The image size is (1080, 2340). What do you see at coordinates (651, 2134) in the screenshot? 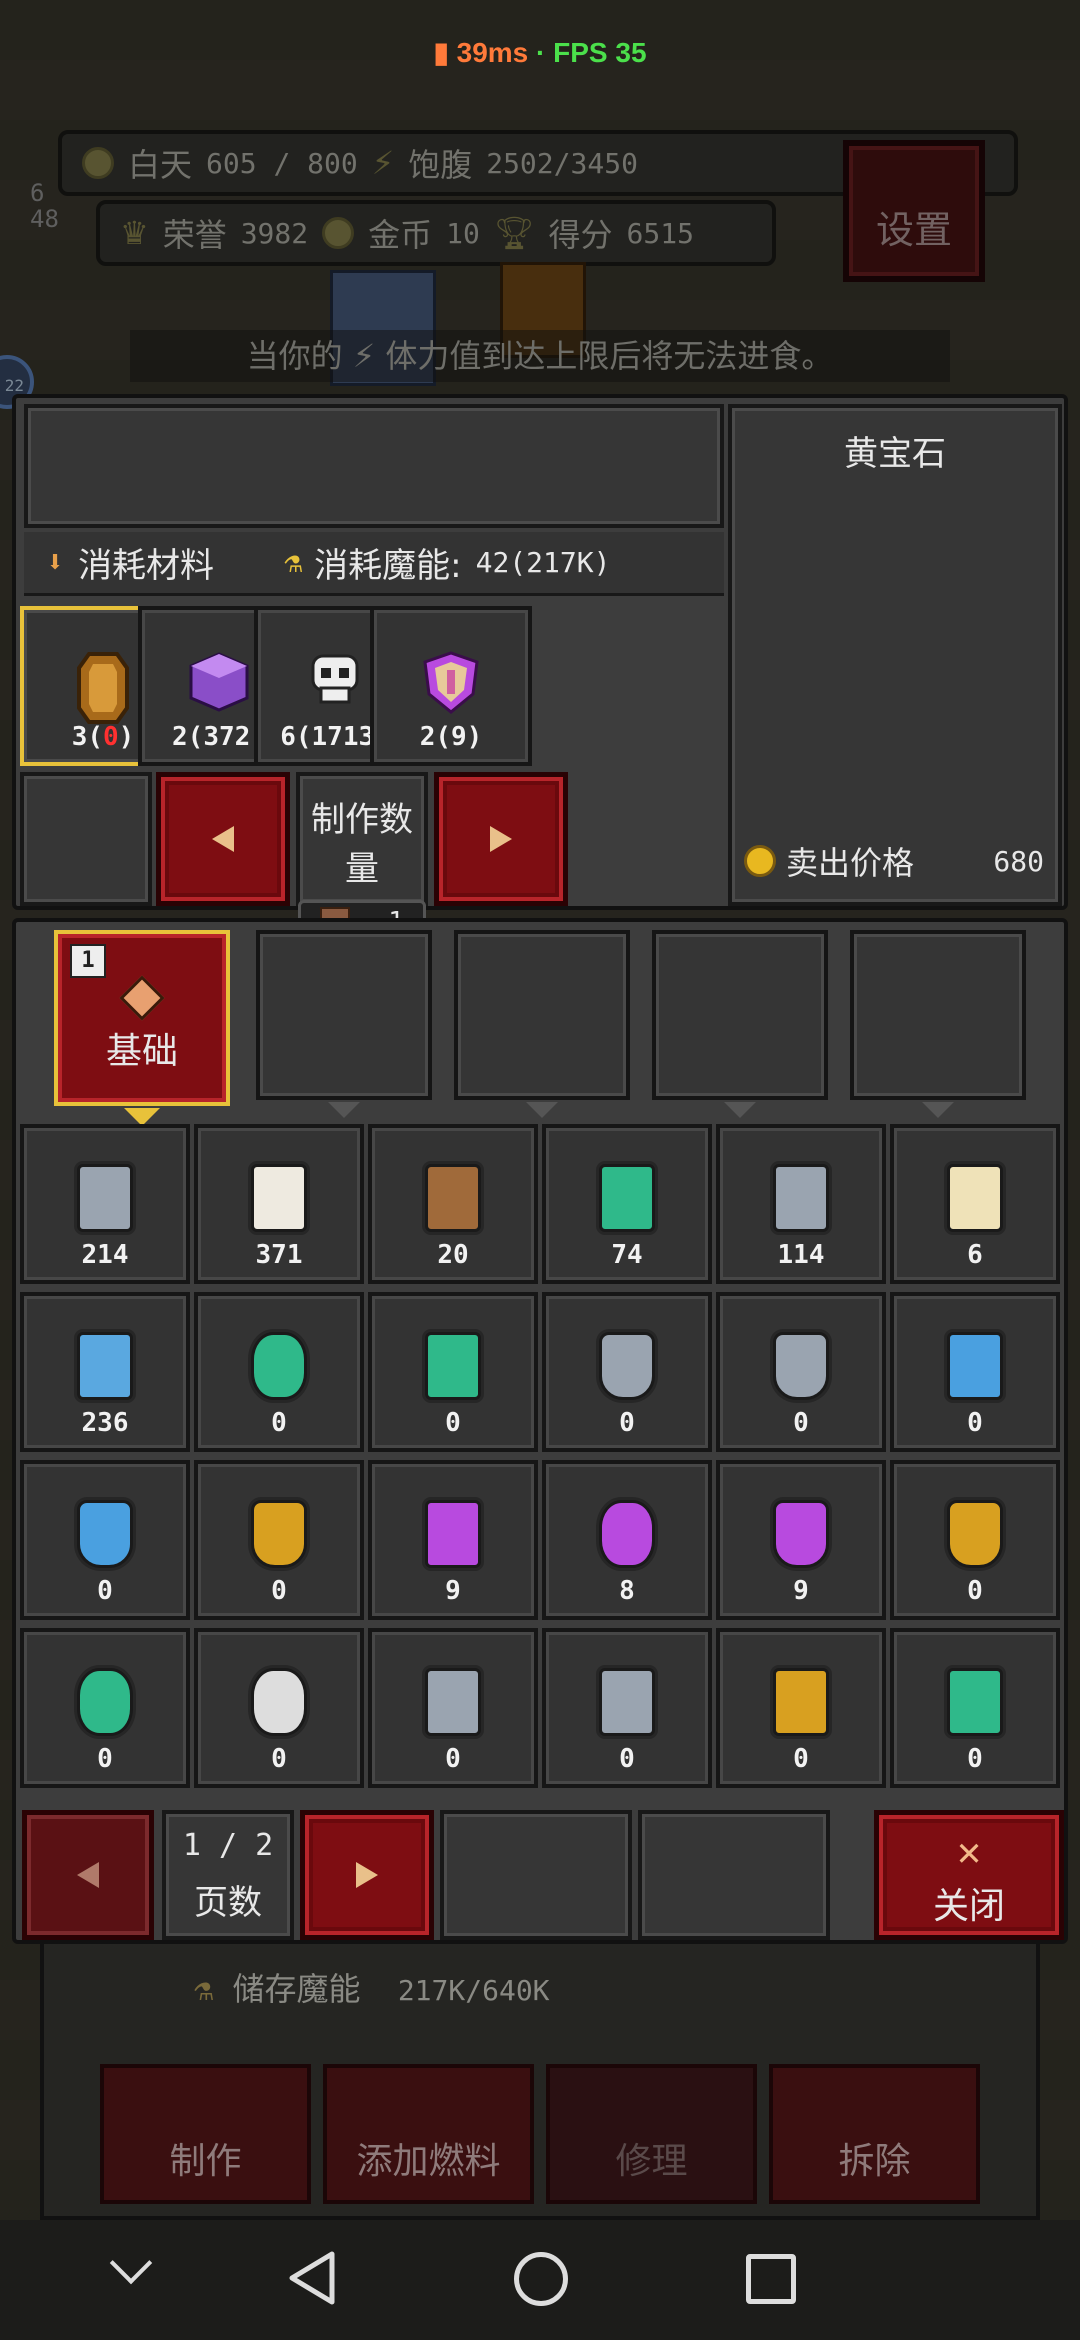
I see `repair-button: 修理` at bounding box center [651, 2134].